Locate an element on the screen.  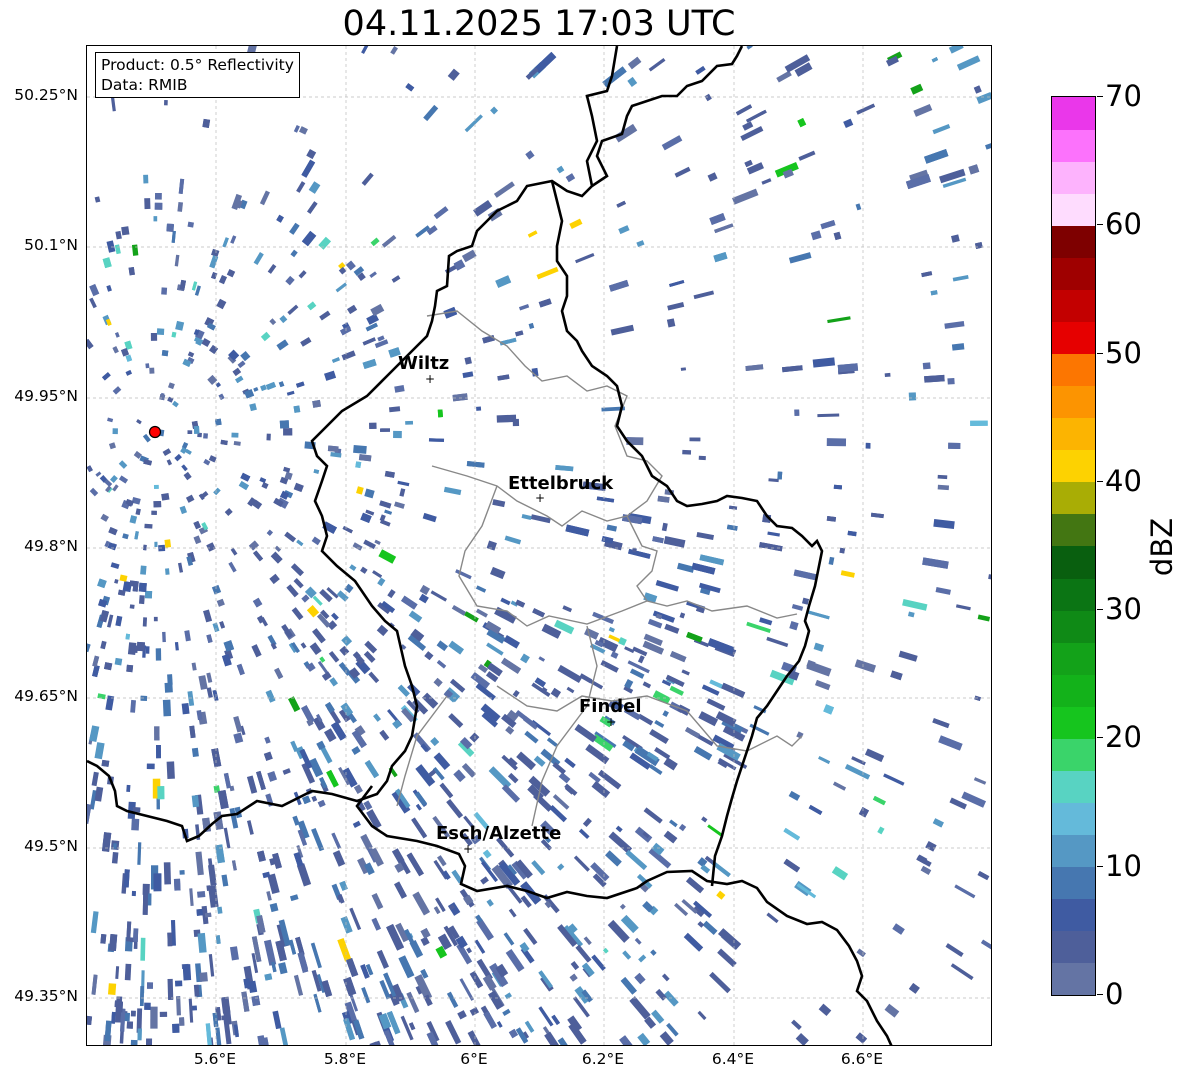
lat-tick-label: 49.35°N is located at coordinates (46, 996).